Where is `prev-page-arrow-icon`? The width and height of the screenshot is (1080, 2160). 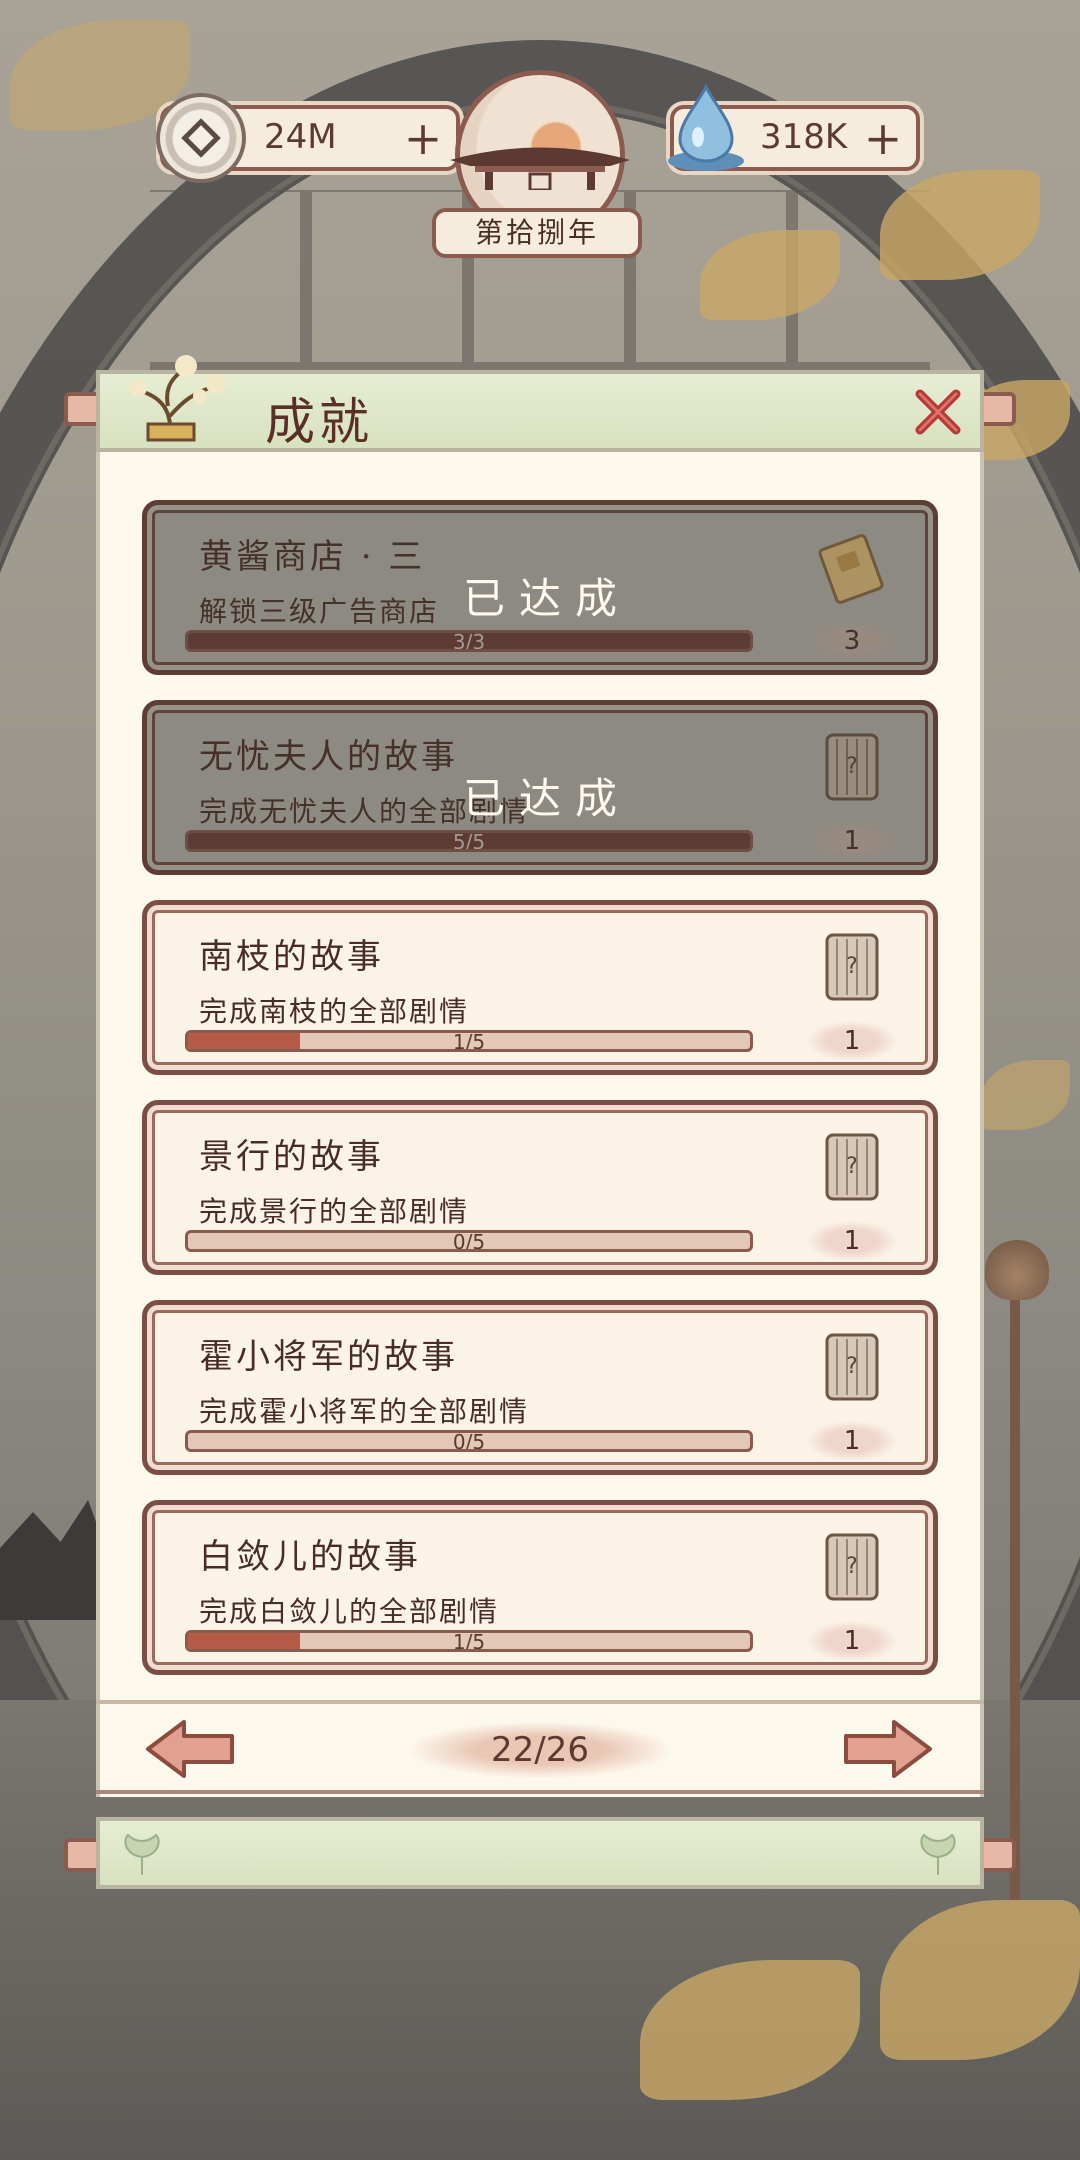 prev-page-arrow-icon is located at coordinates (190, 1749).